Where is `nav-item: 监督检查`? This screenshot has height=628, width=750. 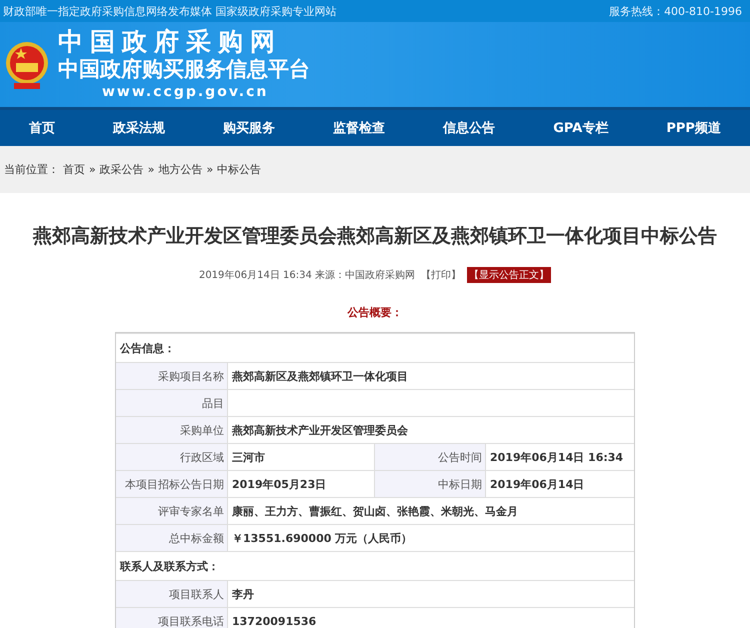
nav-item: 监督检查 is located at coordinates (359, 128).